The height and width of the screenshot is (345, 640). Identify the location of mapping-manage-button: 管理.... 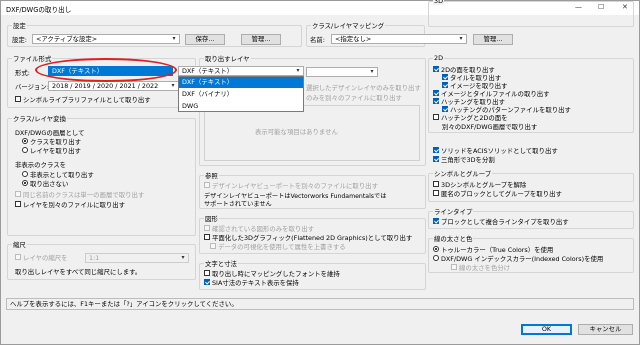
(493, 39).